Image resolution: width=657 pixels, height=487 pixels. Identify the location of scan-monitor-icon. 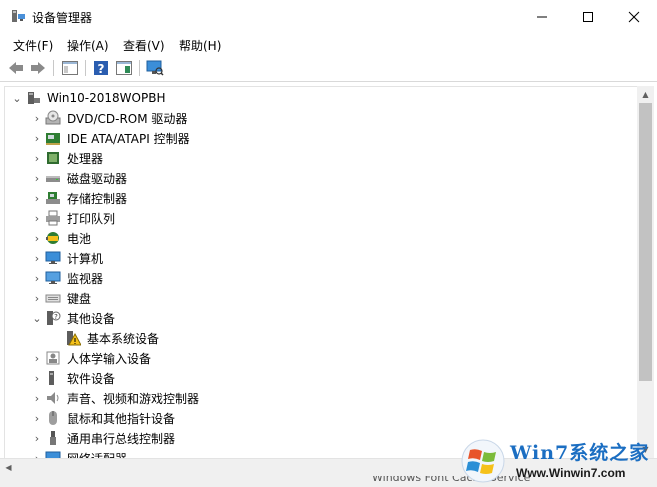
(155, 68).